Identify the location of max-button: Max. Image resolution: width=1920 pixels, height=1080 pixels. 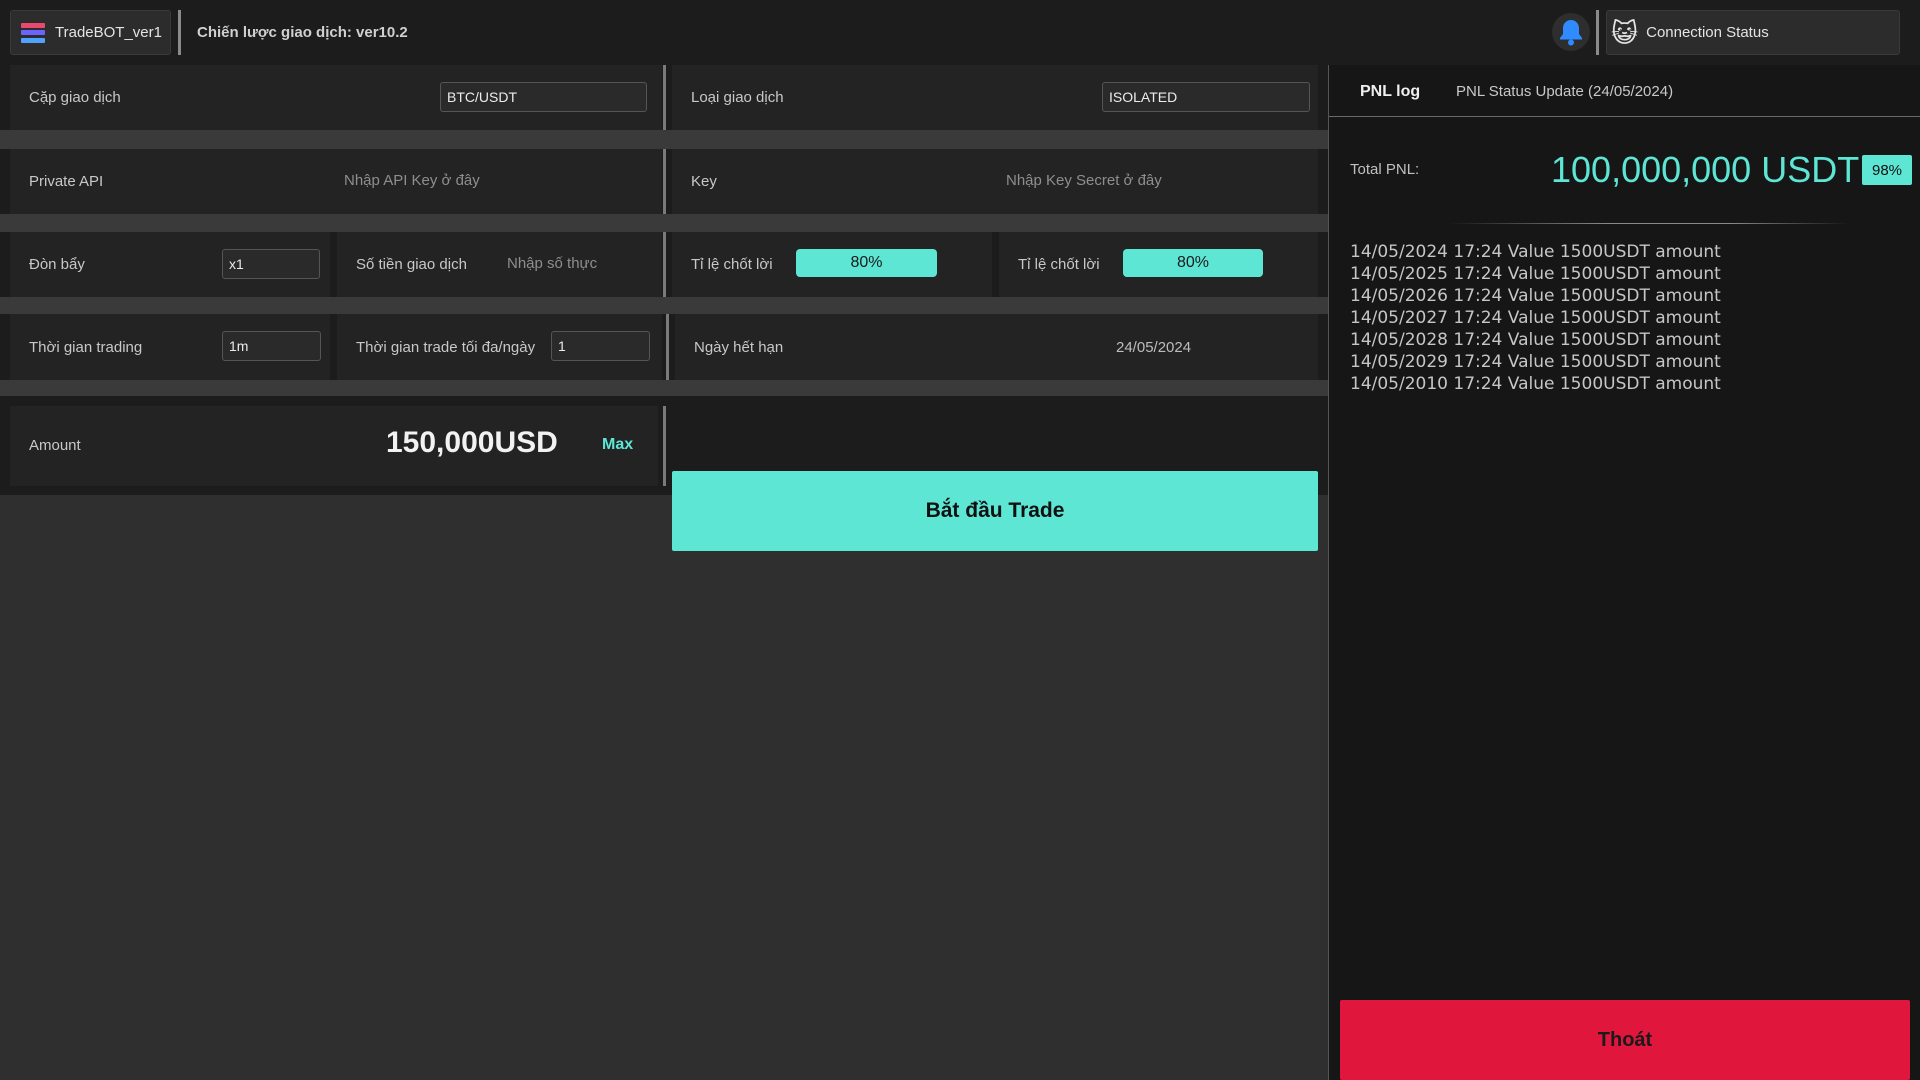
(617, 445).